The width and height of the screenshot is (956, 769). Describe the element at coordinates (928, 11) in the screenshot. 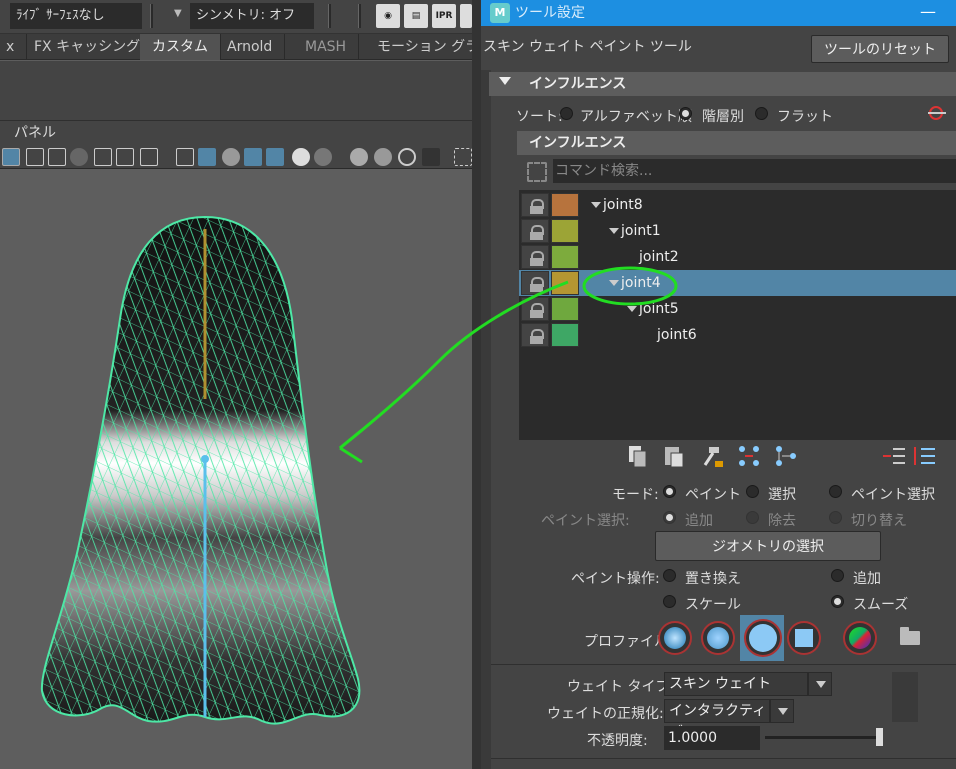

I see `minimize-icon: —` at that location.